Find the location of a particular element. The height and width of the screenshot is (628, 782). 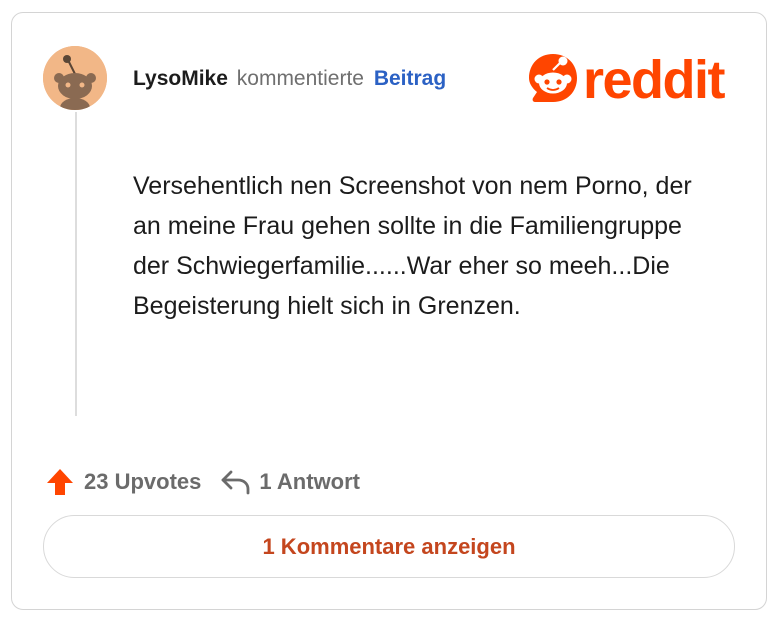

reply-count: 1 Antwort is located at coordinates (310, 481).